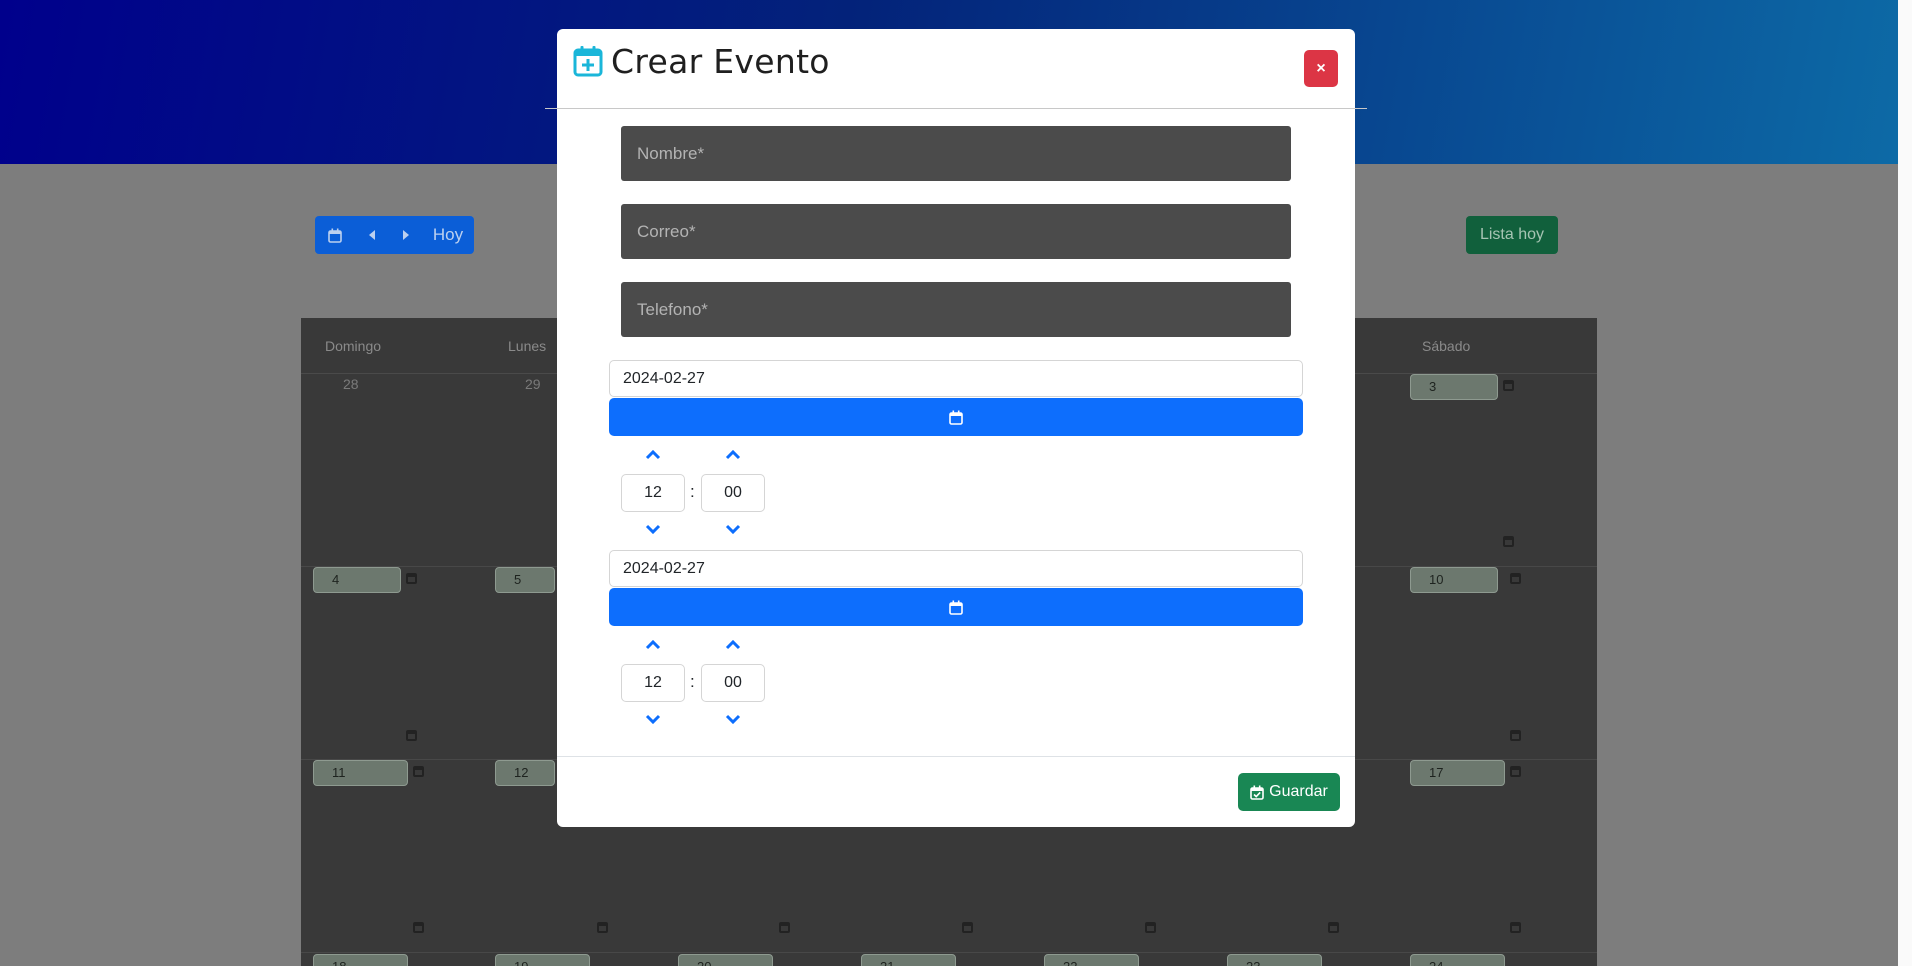 The width and height of the screenshot is (1912, 966). What do you see at coordinates (733, 493) in the screenshot?
I see `start-minute-input: 00` at bounding box center [733, 493].